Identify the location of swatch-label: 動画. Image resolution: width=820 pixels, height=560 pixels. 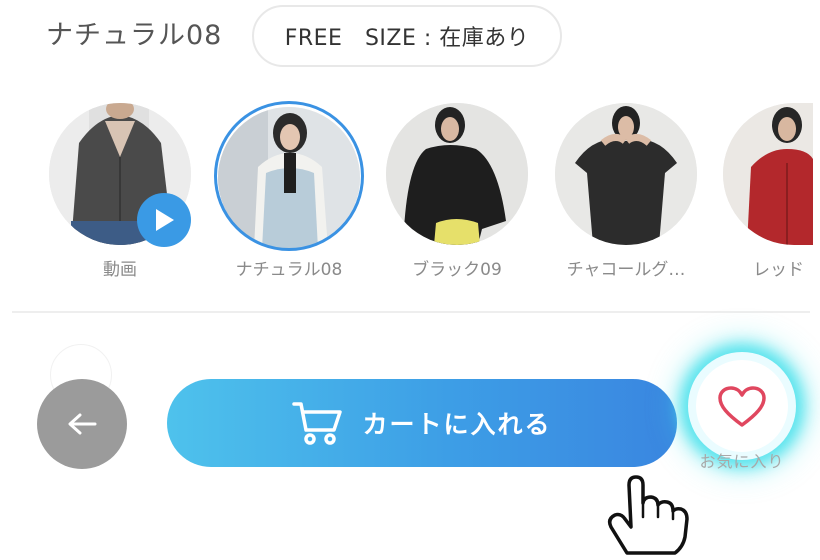
(120, 270).